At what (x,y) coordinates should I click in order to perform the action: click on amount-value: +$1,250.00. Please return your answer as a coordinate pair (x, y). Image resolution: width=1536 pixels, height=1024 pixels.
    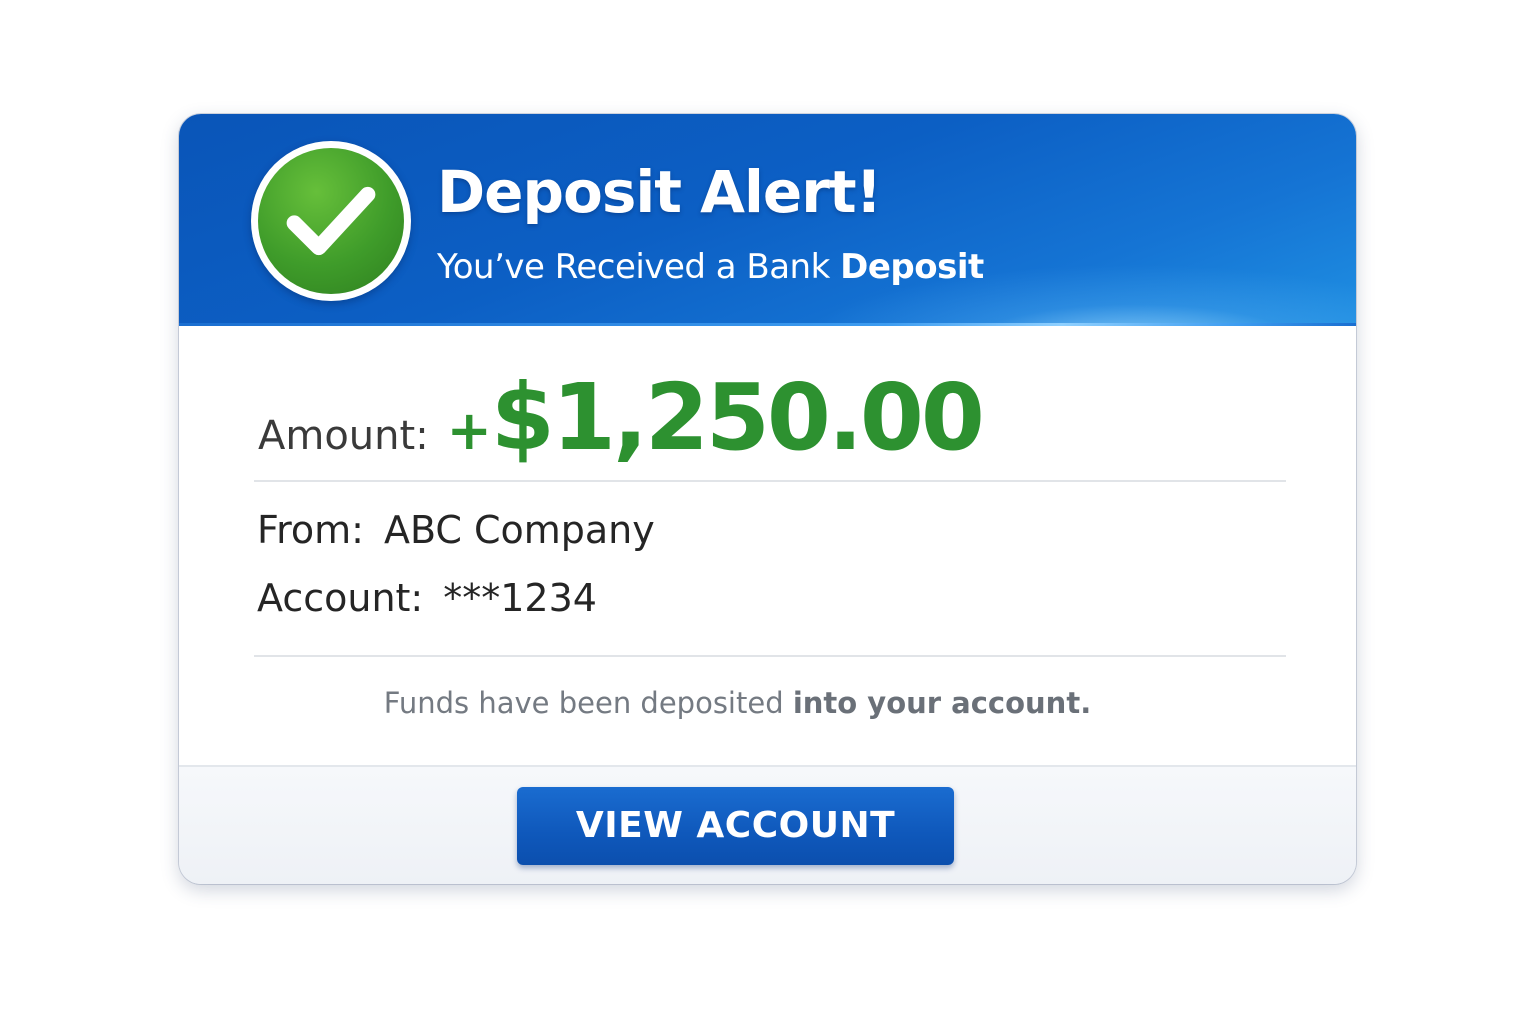
    Looking at the image, I should click on (715, 417).